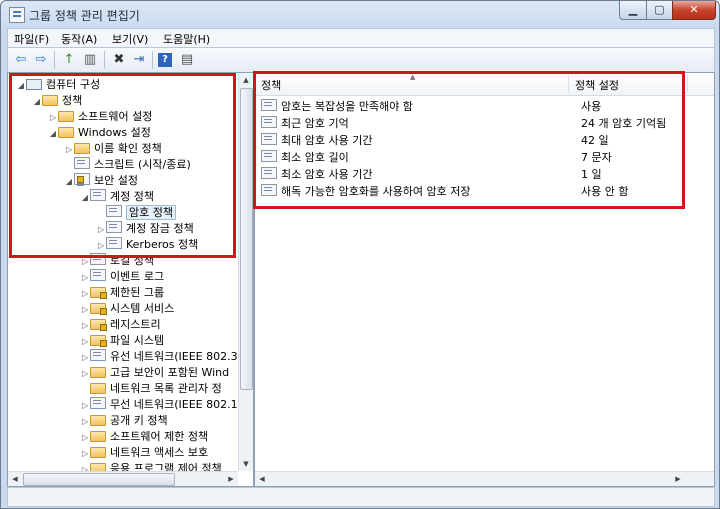 This screenshot has height=509, width=720. Describe the element at coordinates (100, 117) in the screenshot. I see `tree-item-software-settings: ▷ 소프트웨어 설정` at that location.